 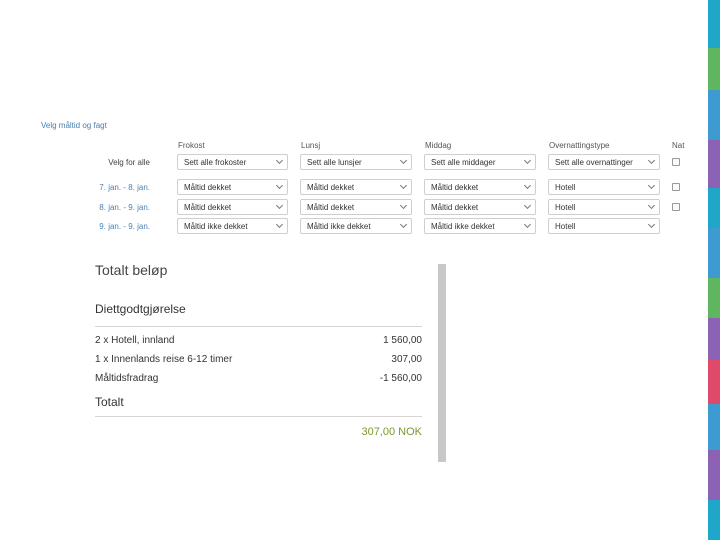 I want to click on column-header-dinner: Middag, so click(x=438, y=145).